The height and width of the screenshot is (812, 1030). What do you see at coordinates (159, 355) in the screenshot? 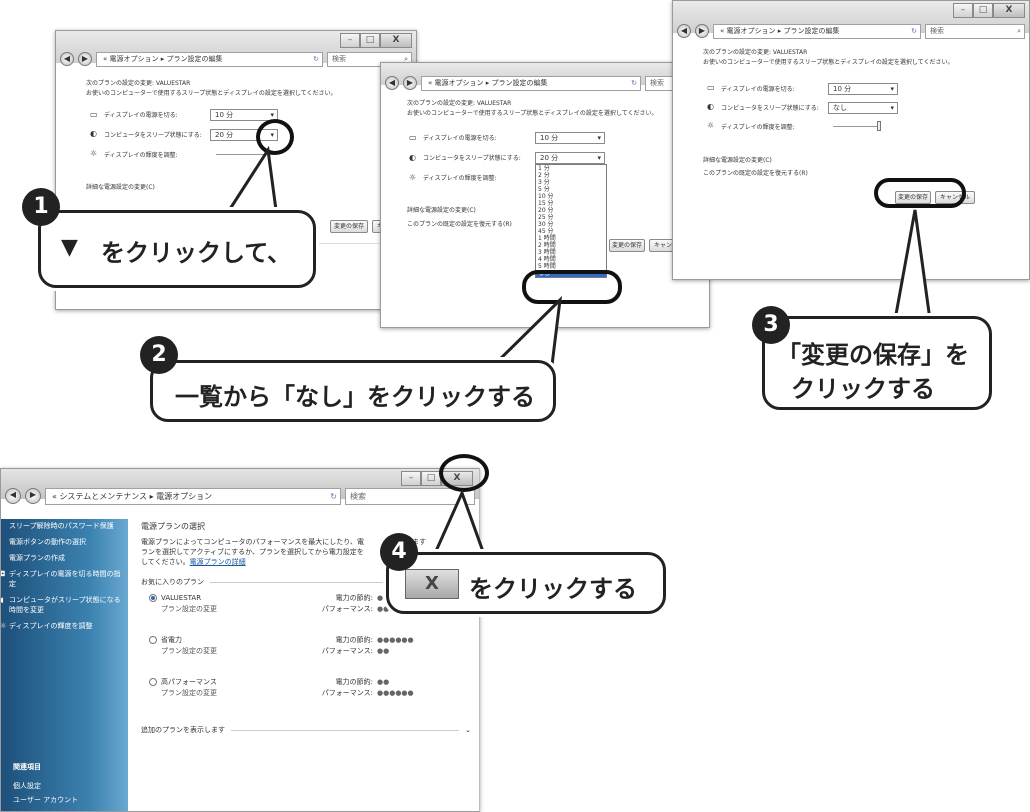
I see `step-2-badge: 2` at bounding box center [159, 355].